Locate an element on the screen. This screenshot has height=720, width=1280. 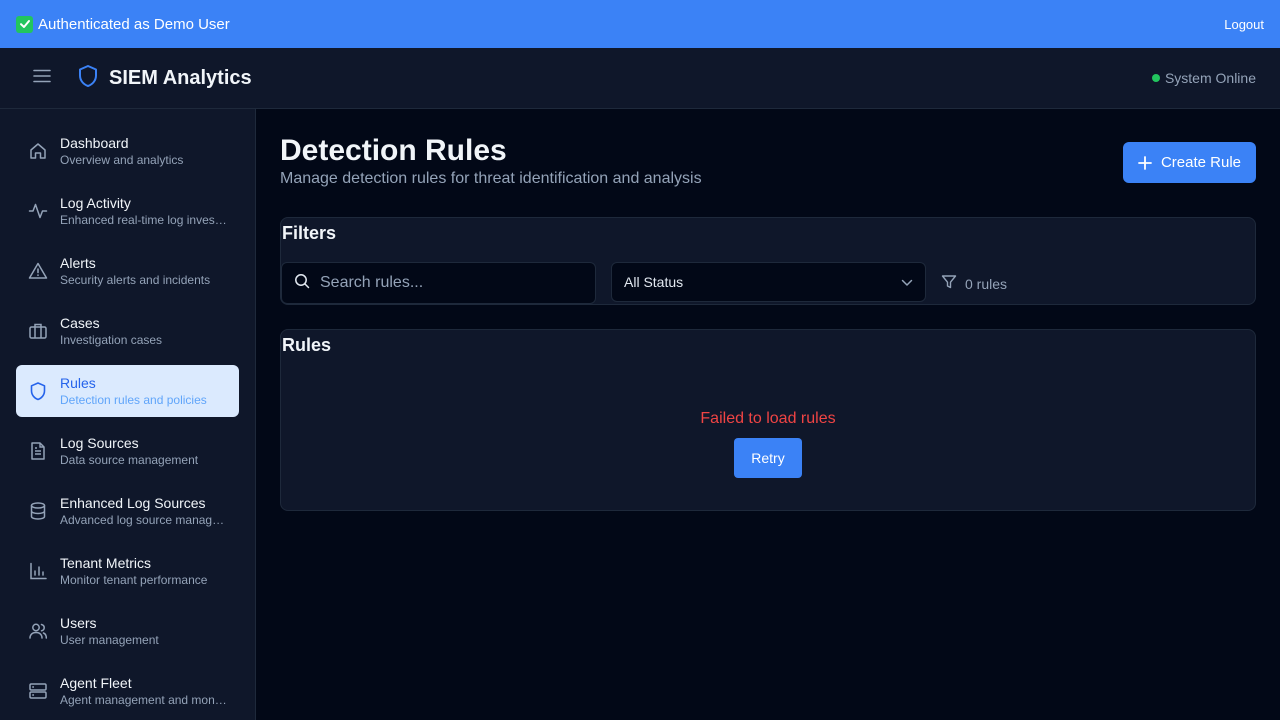
alert-triangle-icon is located at coordinates (38, 271).